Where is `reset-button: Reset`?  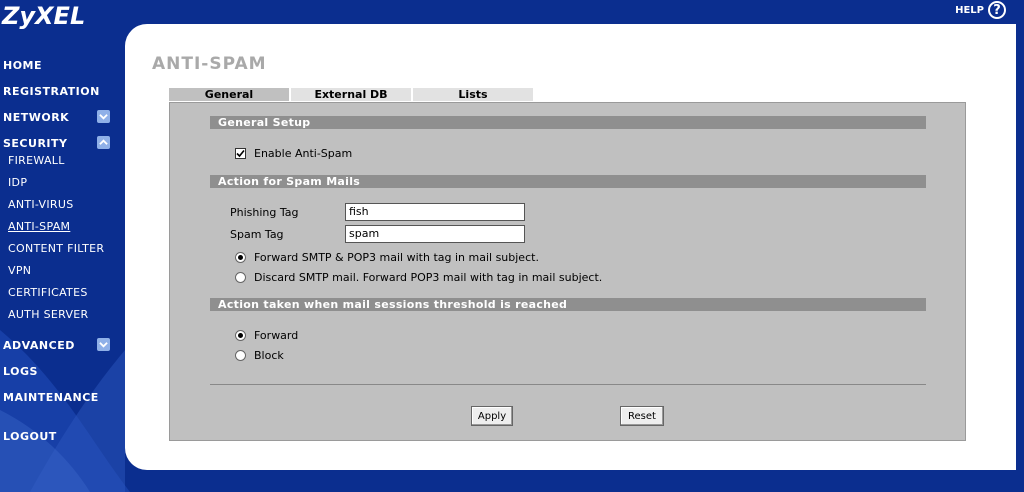
reset-button: Reset is located at coordinates (642, 416).